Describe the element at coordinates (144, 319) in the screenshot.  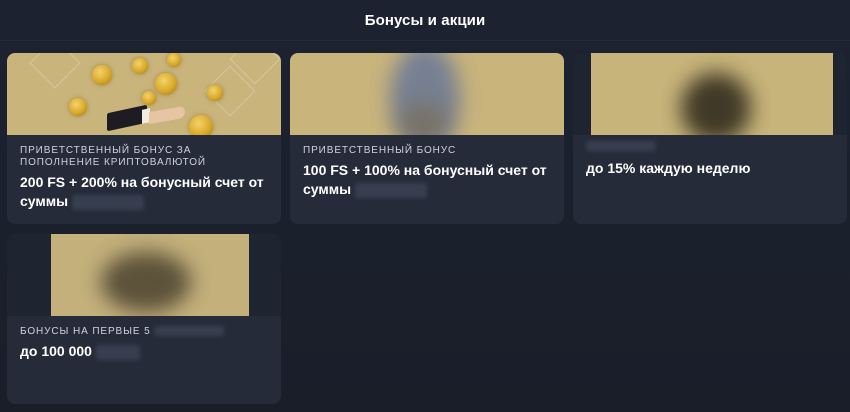
I see `bonus-card-first-five: Бонусы на первые 5 до 100 000` at that location.